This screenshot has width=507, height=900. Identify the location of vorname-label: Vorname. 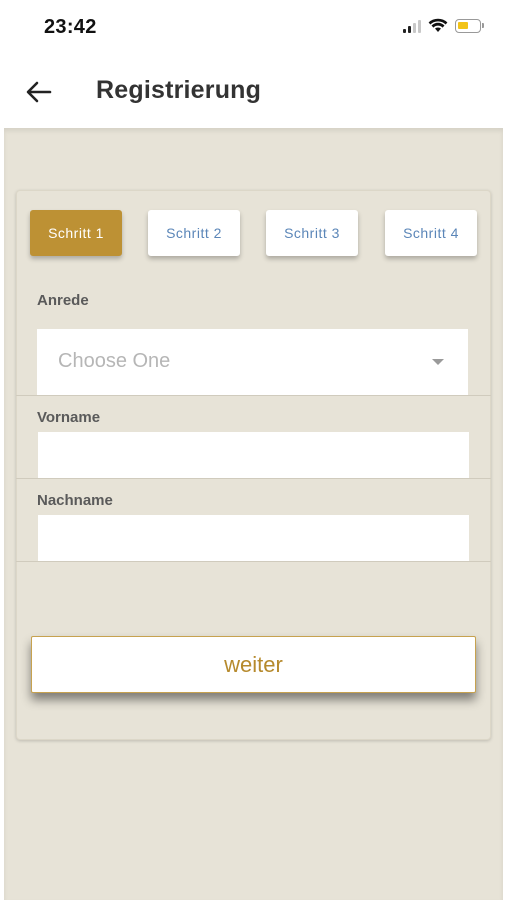
(69, 417).